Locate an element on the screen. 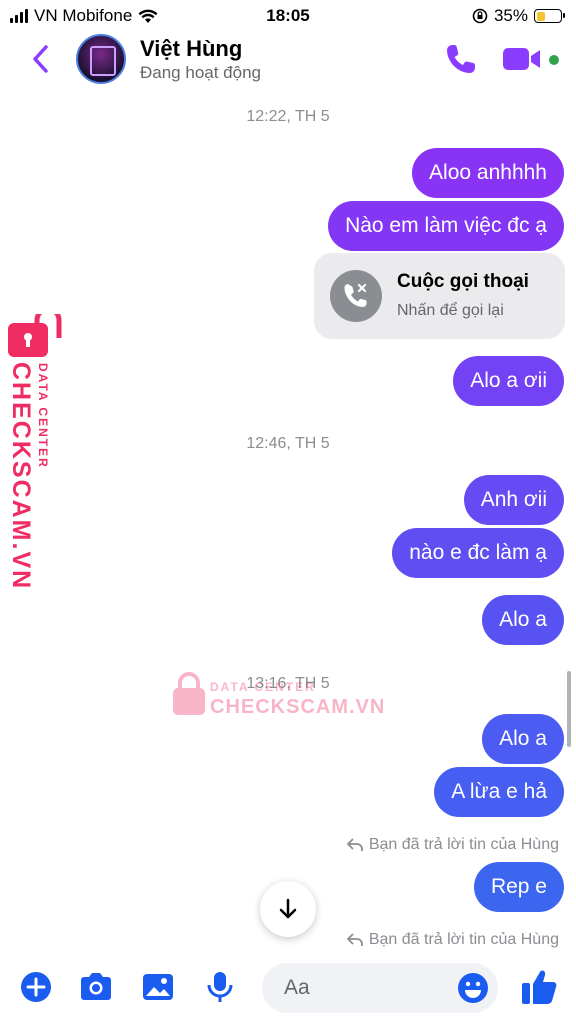 This screenshot has height=1024, width=576. status-right: 35% is located at coordinates (518, 16).